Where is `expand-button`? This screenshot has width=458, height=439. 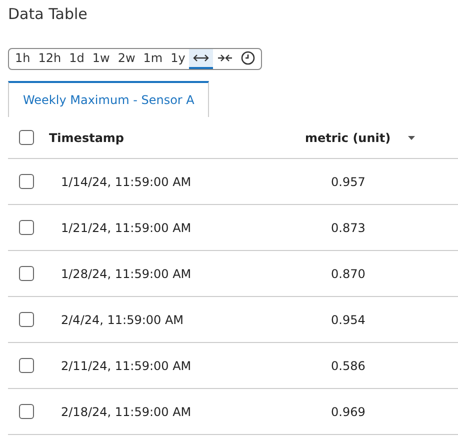
expand-button is located at coordinates (201, 59).